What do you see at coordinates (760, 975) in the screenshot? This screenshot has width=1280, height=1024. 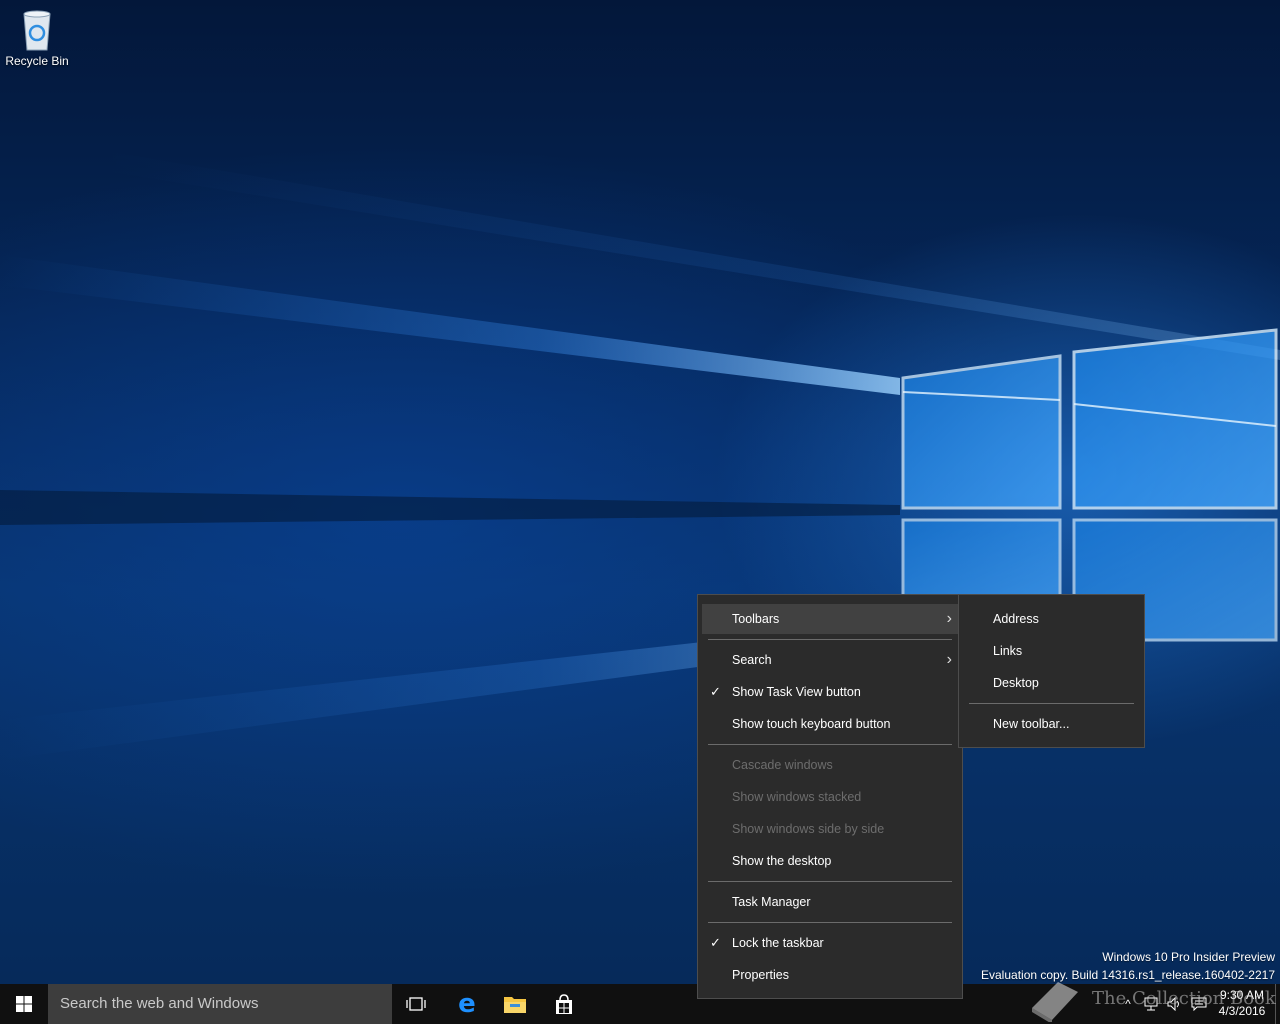 I see `menu-item-label: Properties` at bounding box center [760, 975].